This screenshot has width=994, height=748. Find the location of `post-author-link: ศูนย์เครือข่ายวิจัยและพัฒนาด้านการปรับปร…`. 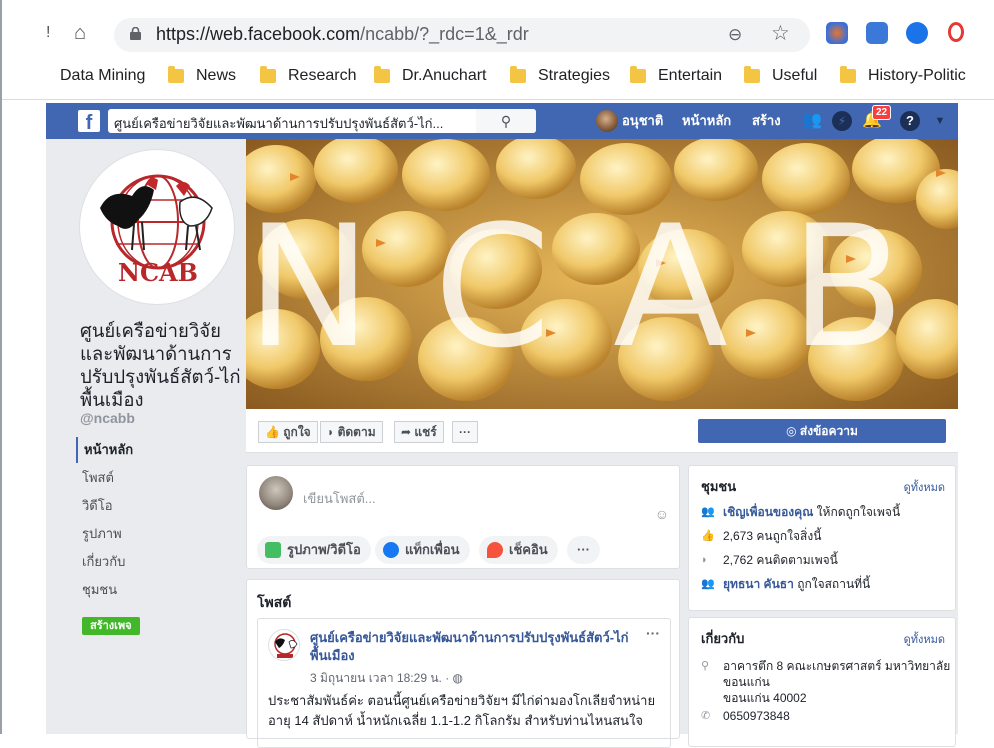

post-author-link: ศูนย์เครือข่ายวิจัยและพัฒนาด้านการปรับปร… is located at coordinates (470, 647).